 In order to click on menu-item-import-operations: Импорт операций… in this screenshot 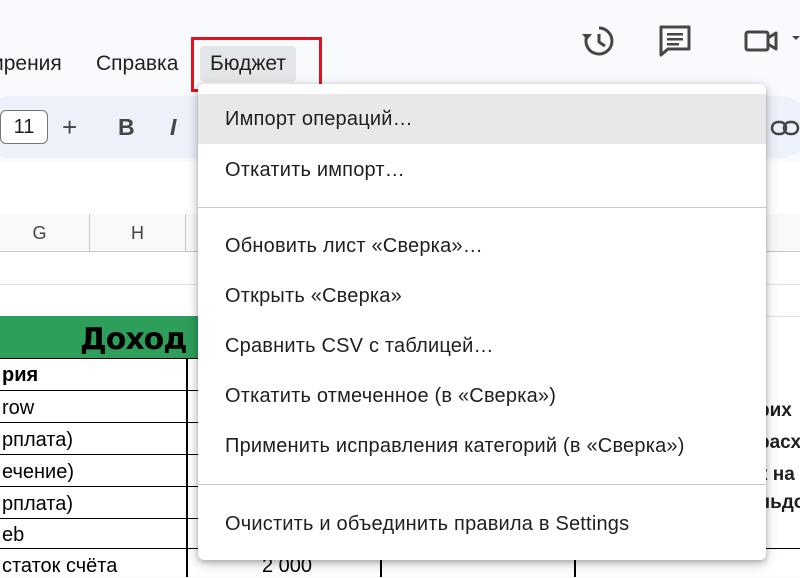, I will do `click(482, 119)`.